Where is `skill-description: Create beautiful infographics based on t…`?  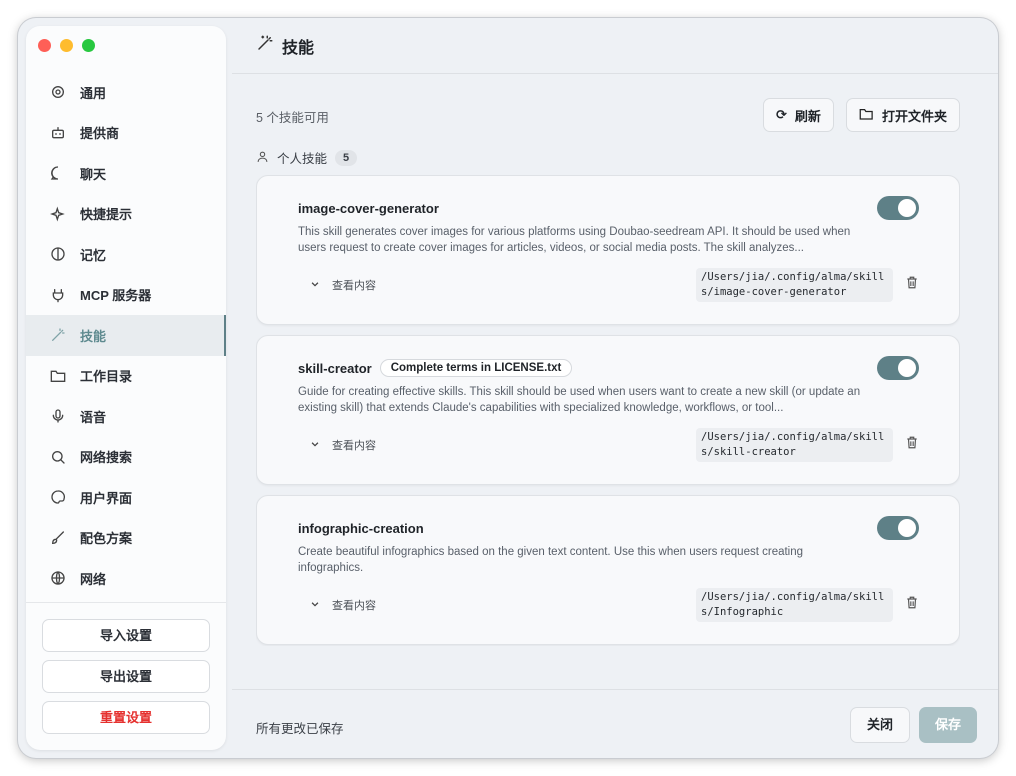 skill-description: Create beautiful infographics based on t… is located at coordinates (551, 560).